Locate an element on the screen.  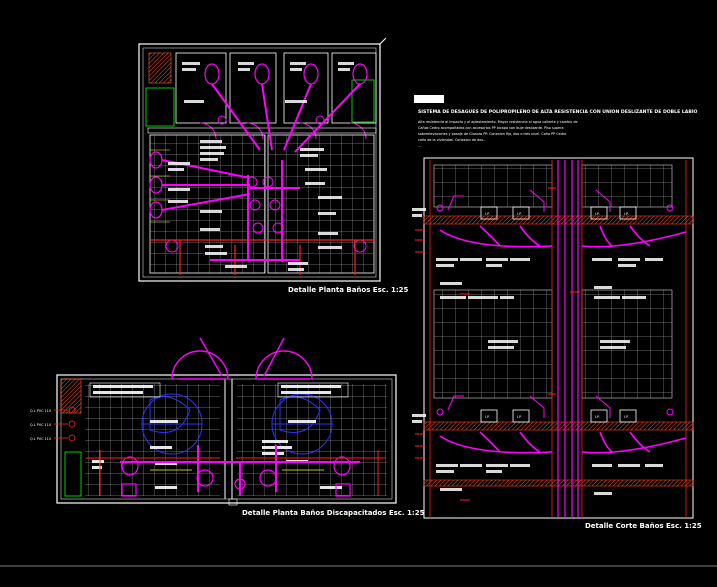
ip-label-6: I.P. is located at coordinates (519, 417).